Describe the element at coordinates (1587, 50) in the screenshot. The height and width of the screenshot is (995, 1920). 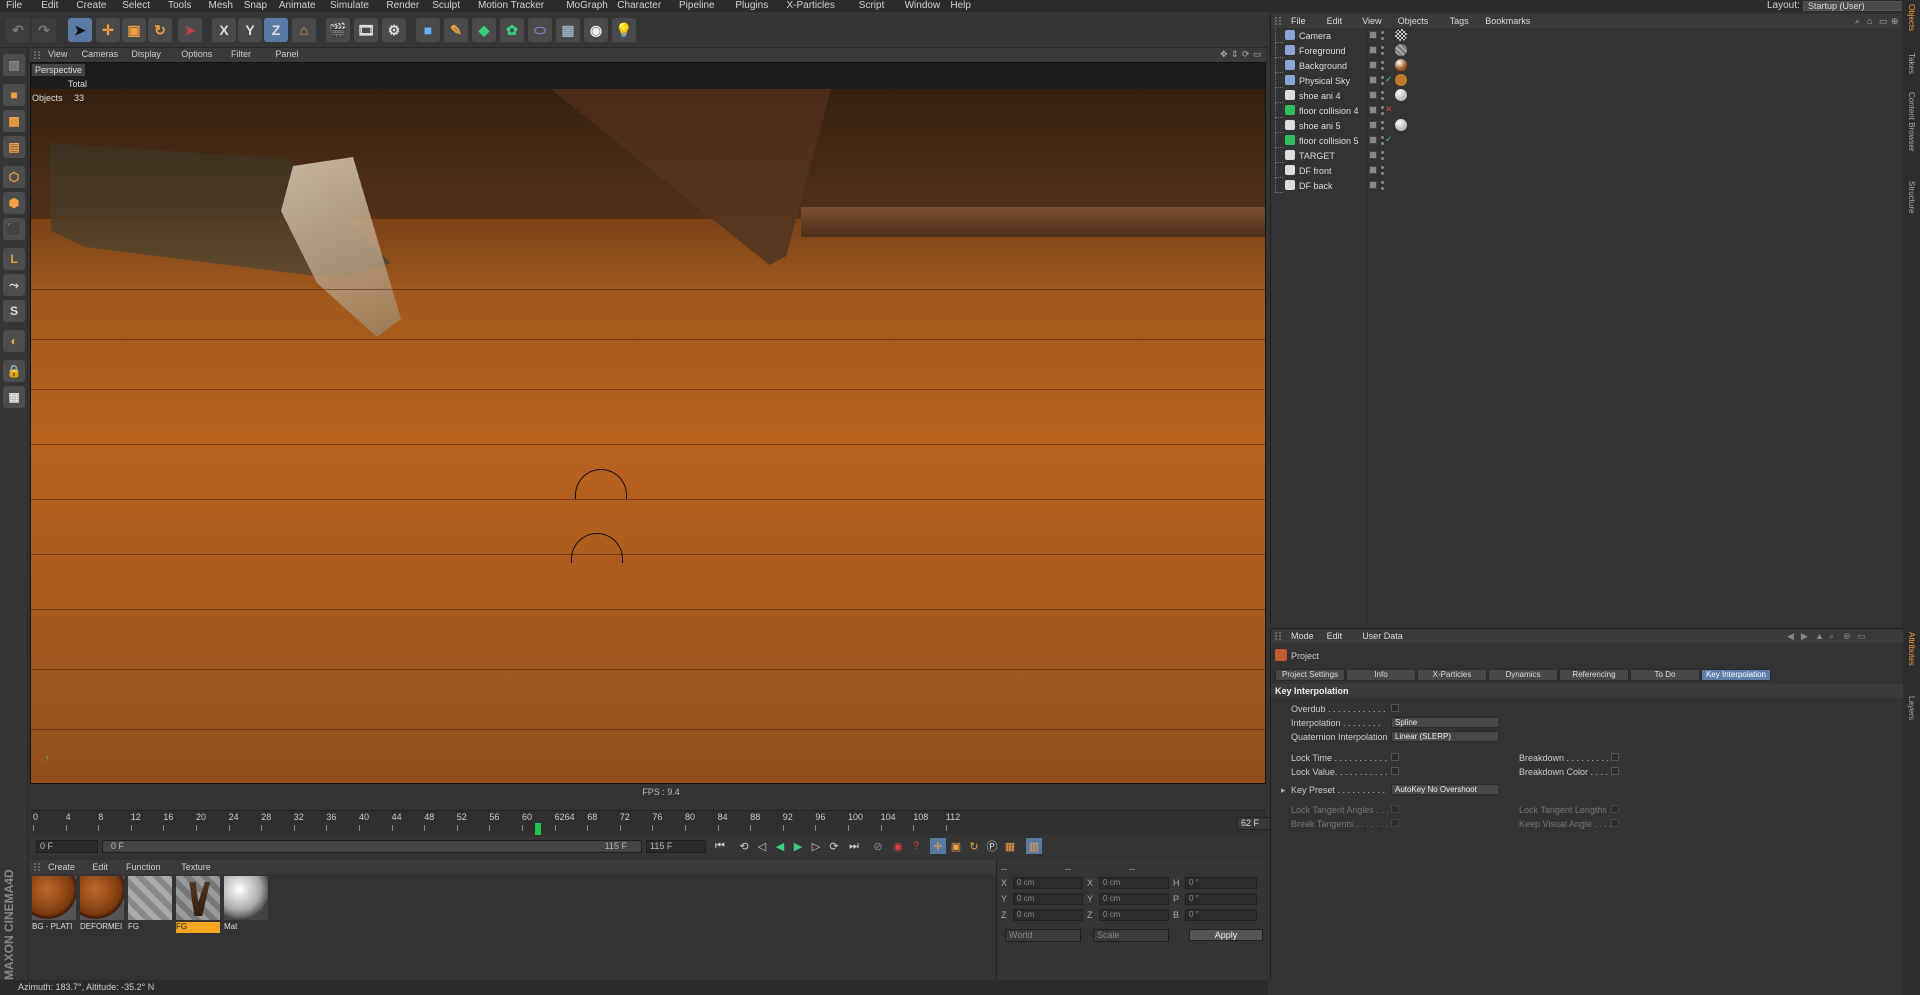
I see `object-row: Foreground` at that location.